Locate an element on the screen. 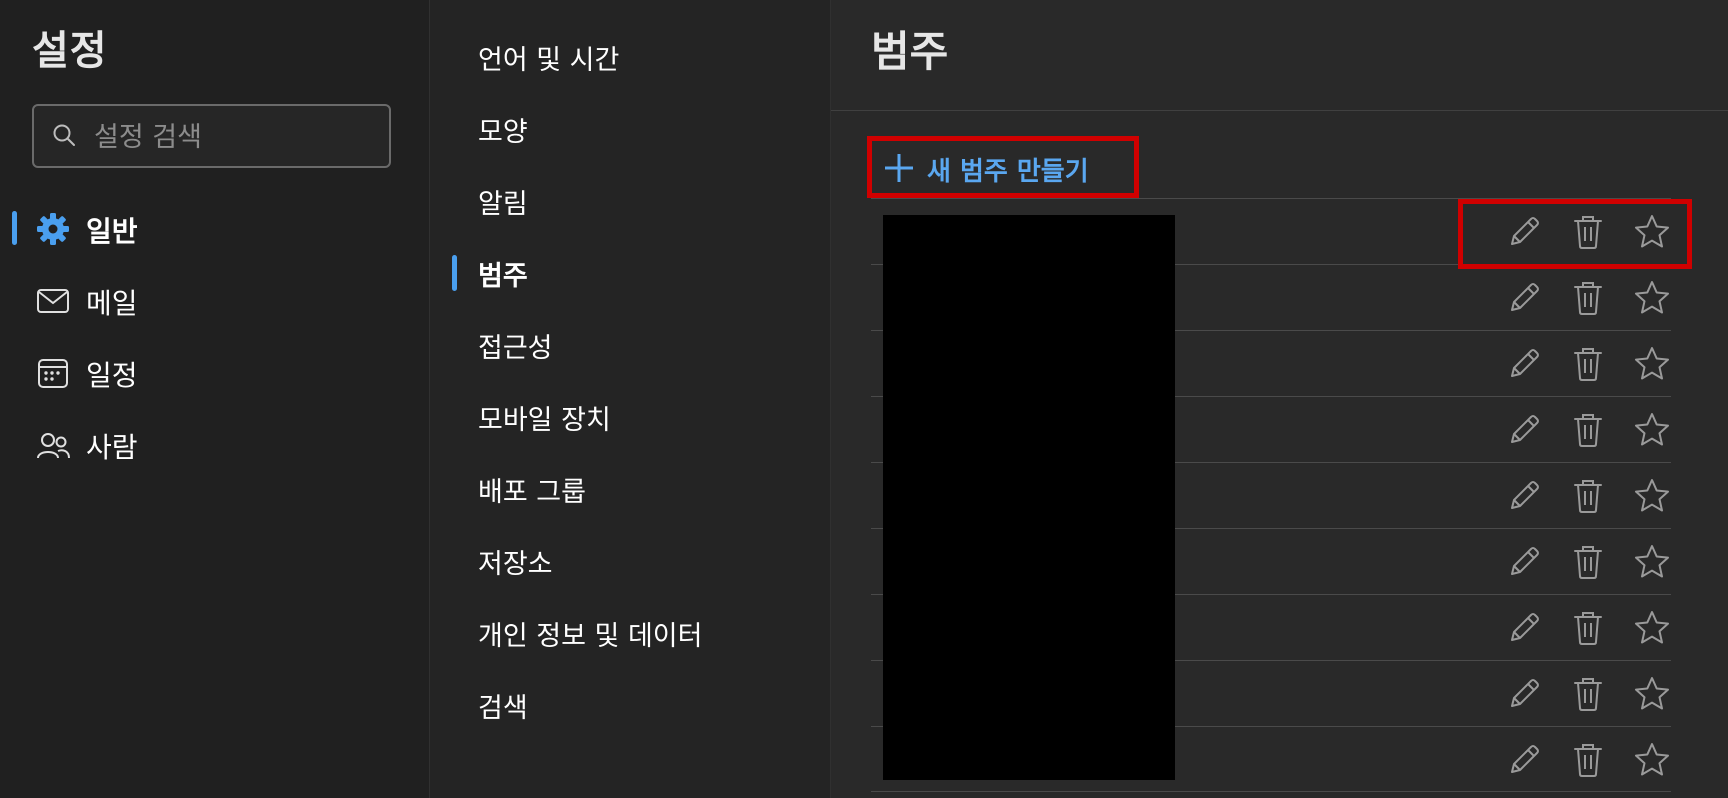 The image size is (1728, 798). calendar-icon is located at coordinates (53, 373).